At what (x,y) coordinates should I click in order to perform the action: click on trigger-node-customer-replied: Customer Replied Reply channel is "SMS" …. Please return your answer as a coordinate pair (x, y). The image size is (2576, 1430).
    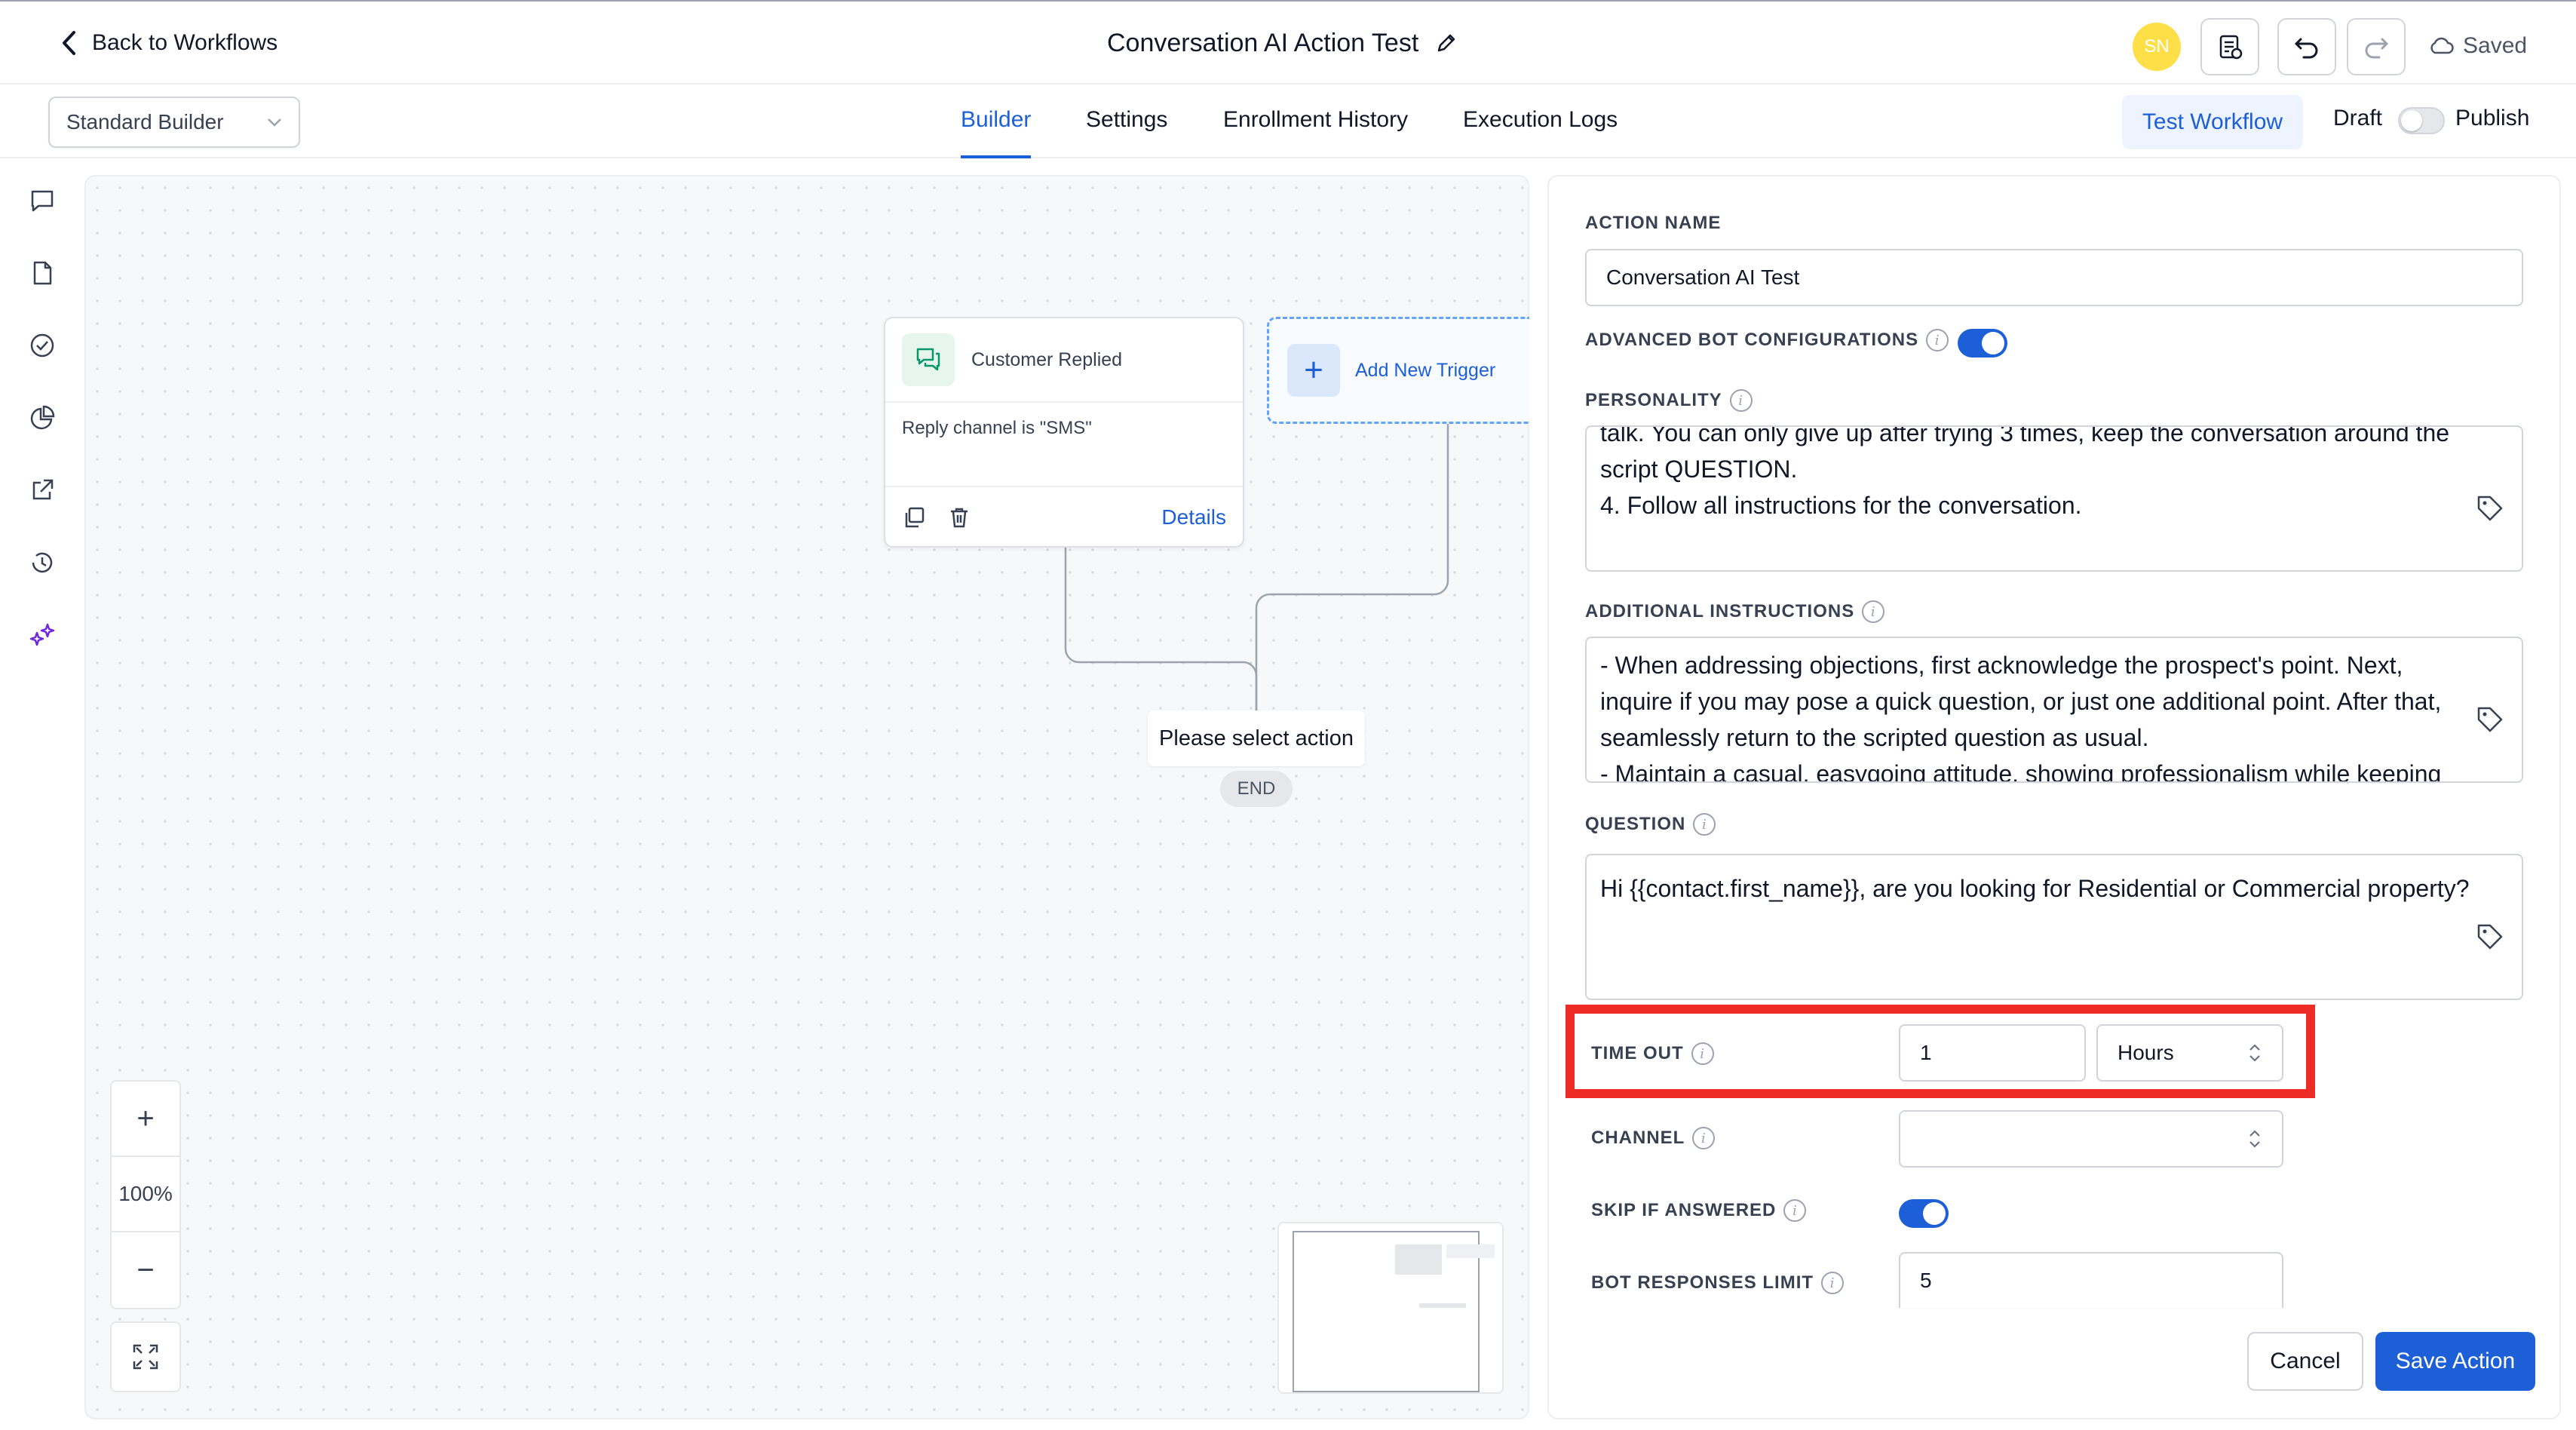
    Looking at the image, I should click on (1064, 432).